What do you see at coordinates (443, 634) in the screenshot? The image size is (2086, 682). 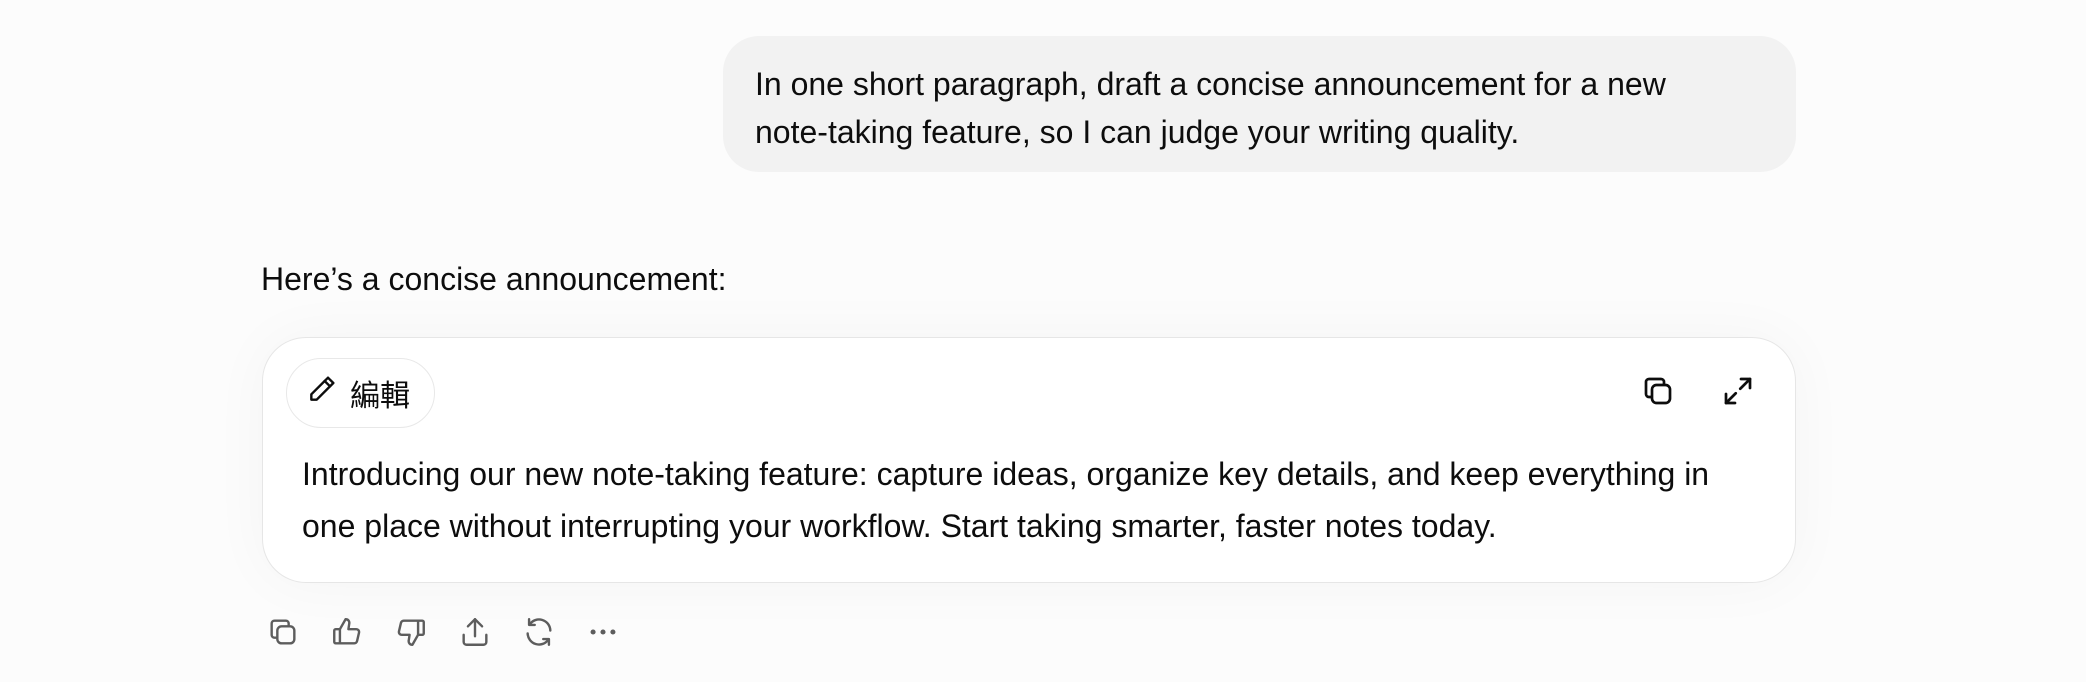 I see `message-action-bar` at bounding box center [443, 634].